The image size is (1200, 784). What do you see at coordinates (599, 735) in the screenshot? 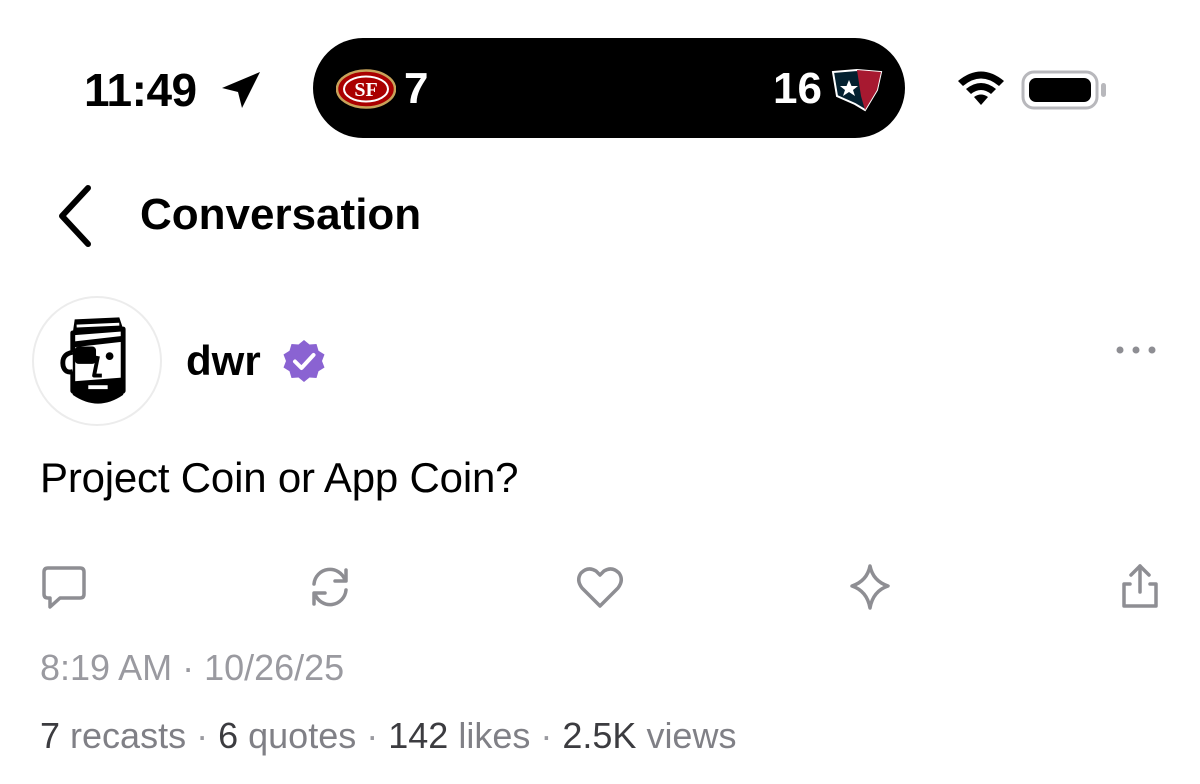
I see `views-count: 2.5K` at bounding box center [599, 735].